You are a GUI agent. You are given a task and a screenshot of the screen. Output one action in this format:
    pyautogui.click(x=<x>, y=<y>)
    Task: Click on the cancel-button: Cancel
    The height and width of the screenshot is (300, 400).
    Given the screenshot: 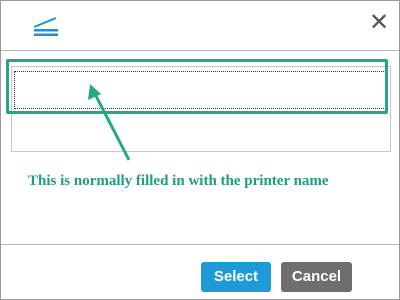 What is the action you would take?
    pyautogui.click(x=316, y=277)
    